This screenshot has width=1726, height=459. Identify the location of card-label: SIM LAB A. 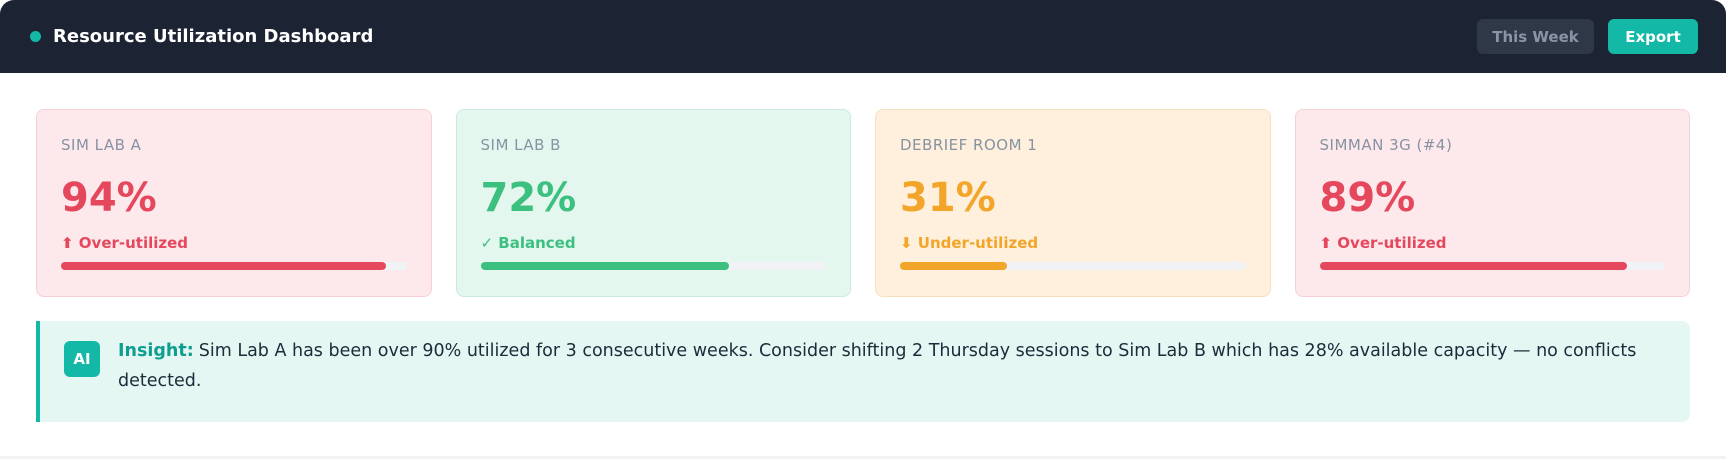
(101, 145).